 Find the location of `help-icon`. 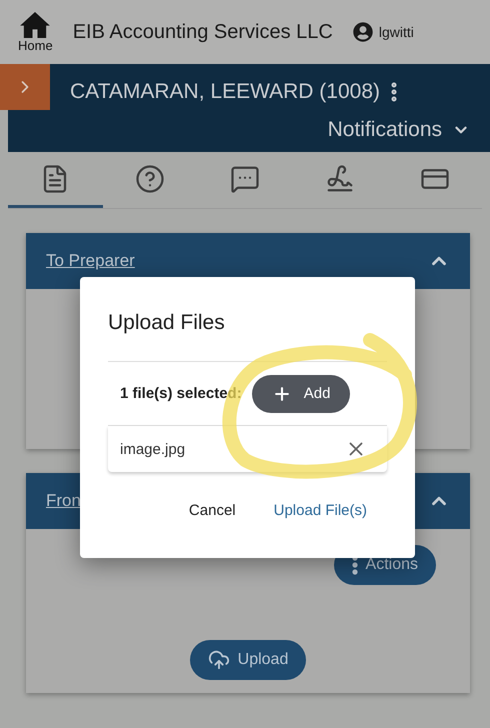

help-icon is located at coordinates (150, 179).